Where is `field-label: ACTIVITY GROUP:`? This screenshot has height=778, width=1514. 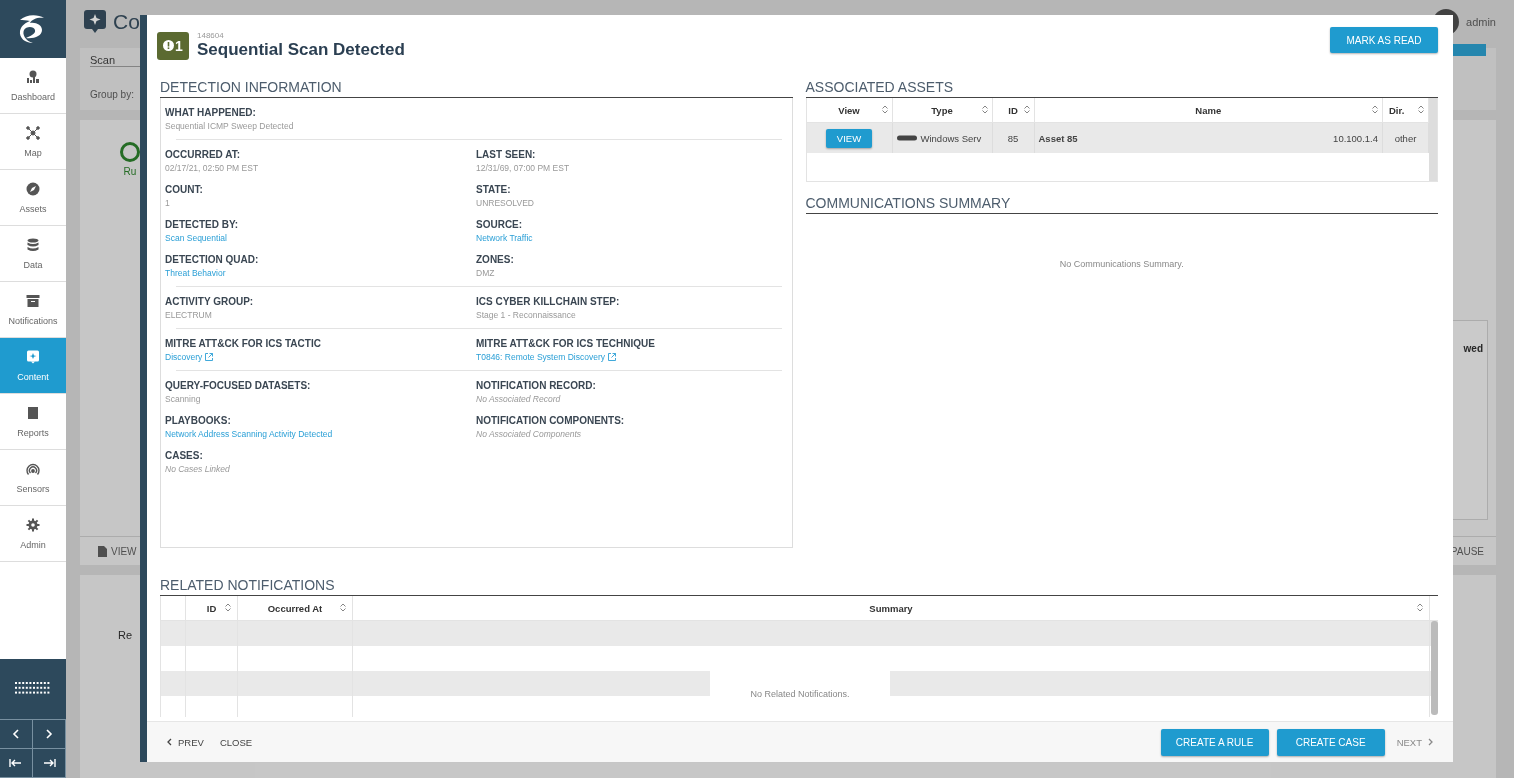 field-label: ACTIVITY GROUP: is located at coordinates (210, 301).